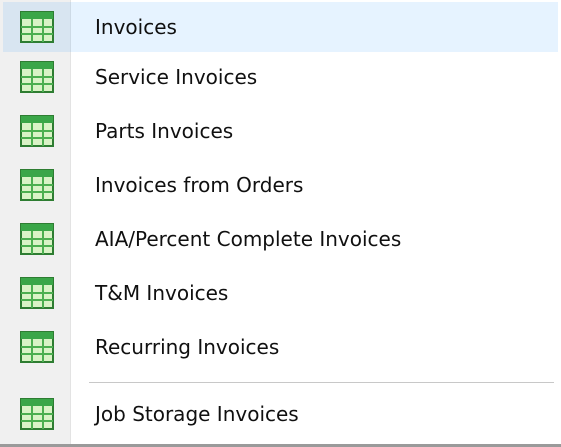 The height and width of the screenshot is (447, 561). Describe the element at coordinates (164, 131) in the screenshot. I see `menu-item-label: Parts Invoices` at that location.